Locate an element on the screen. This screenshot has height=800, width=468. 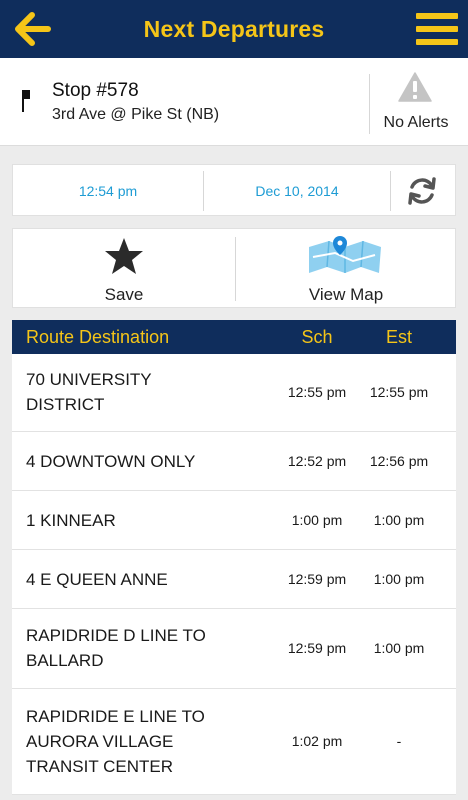
view-map-label: View Map is located at coordinates (346, 294).